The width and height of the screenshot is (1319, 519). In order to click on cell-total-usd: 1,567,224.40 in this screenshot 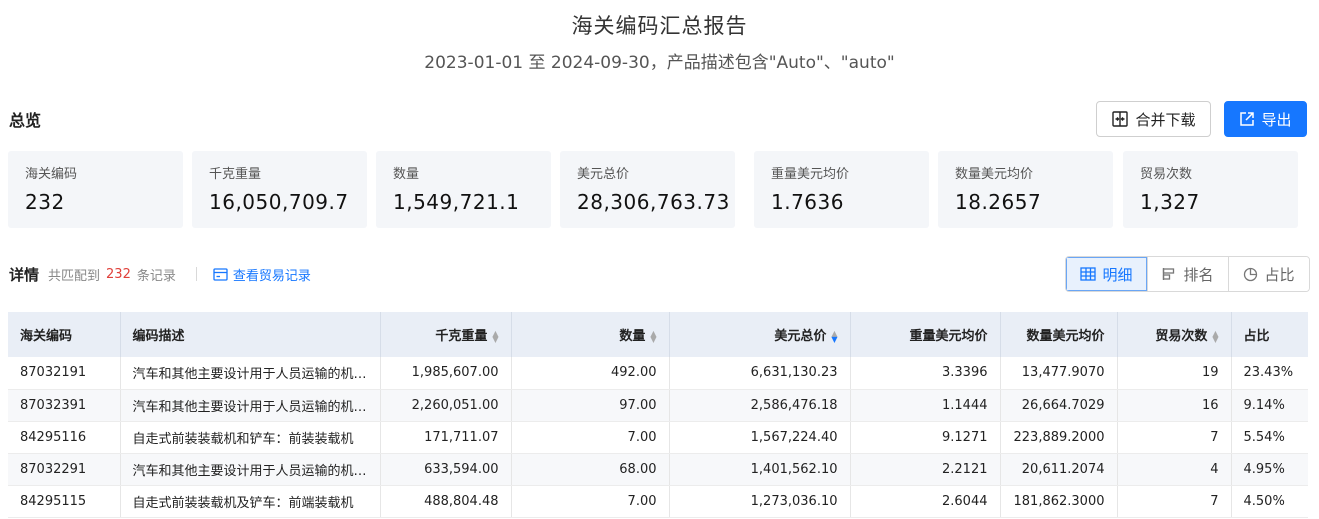, I will do `click(760, 437)`.